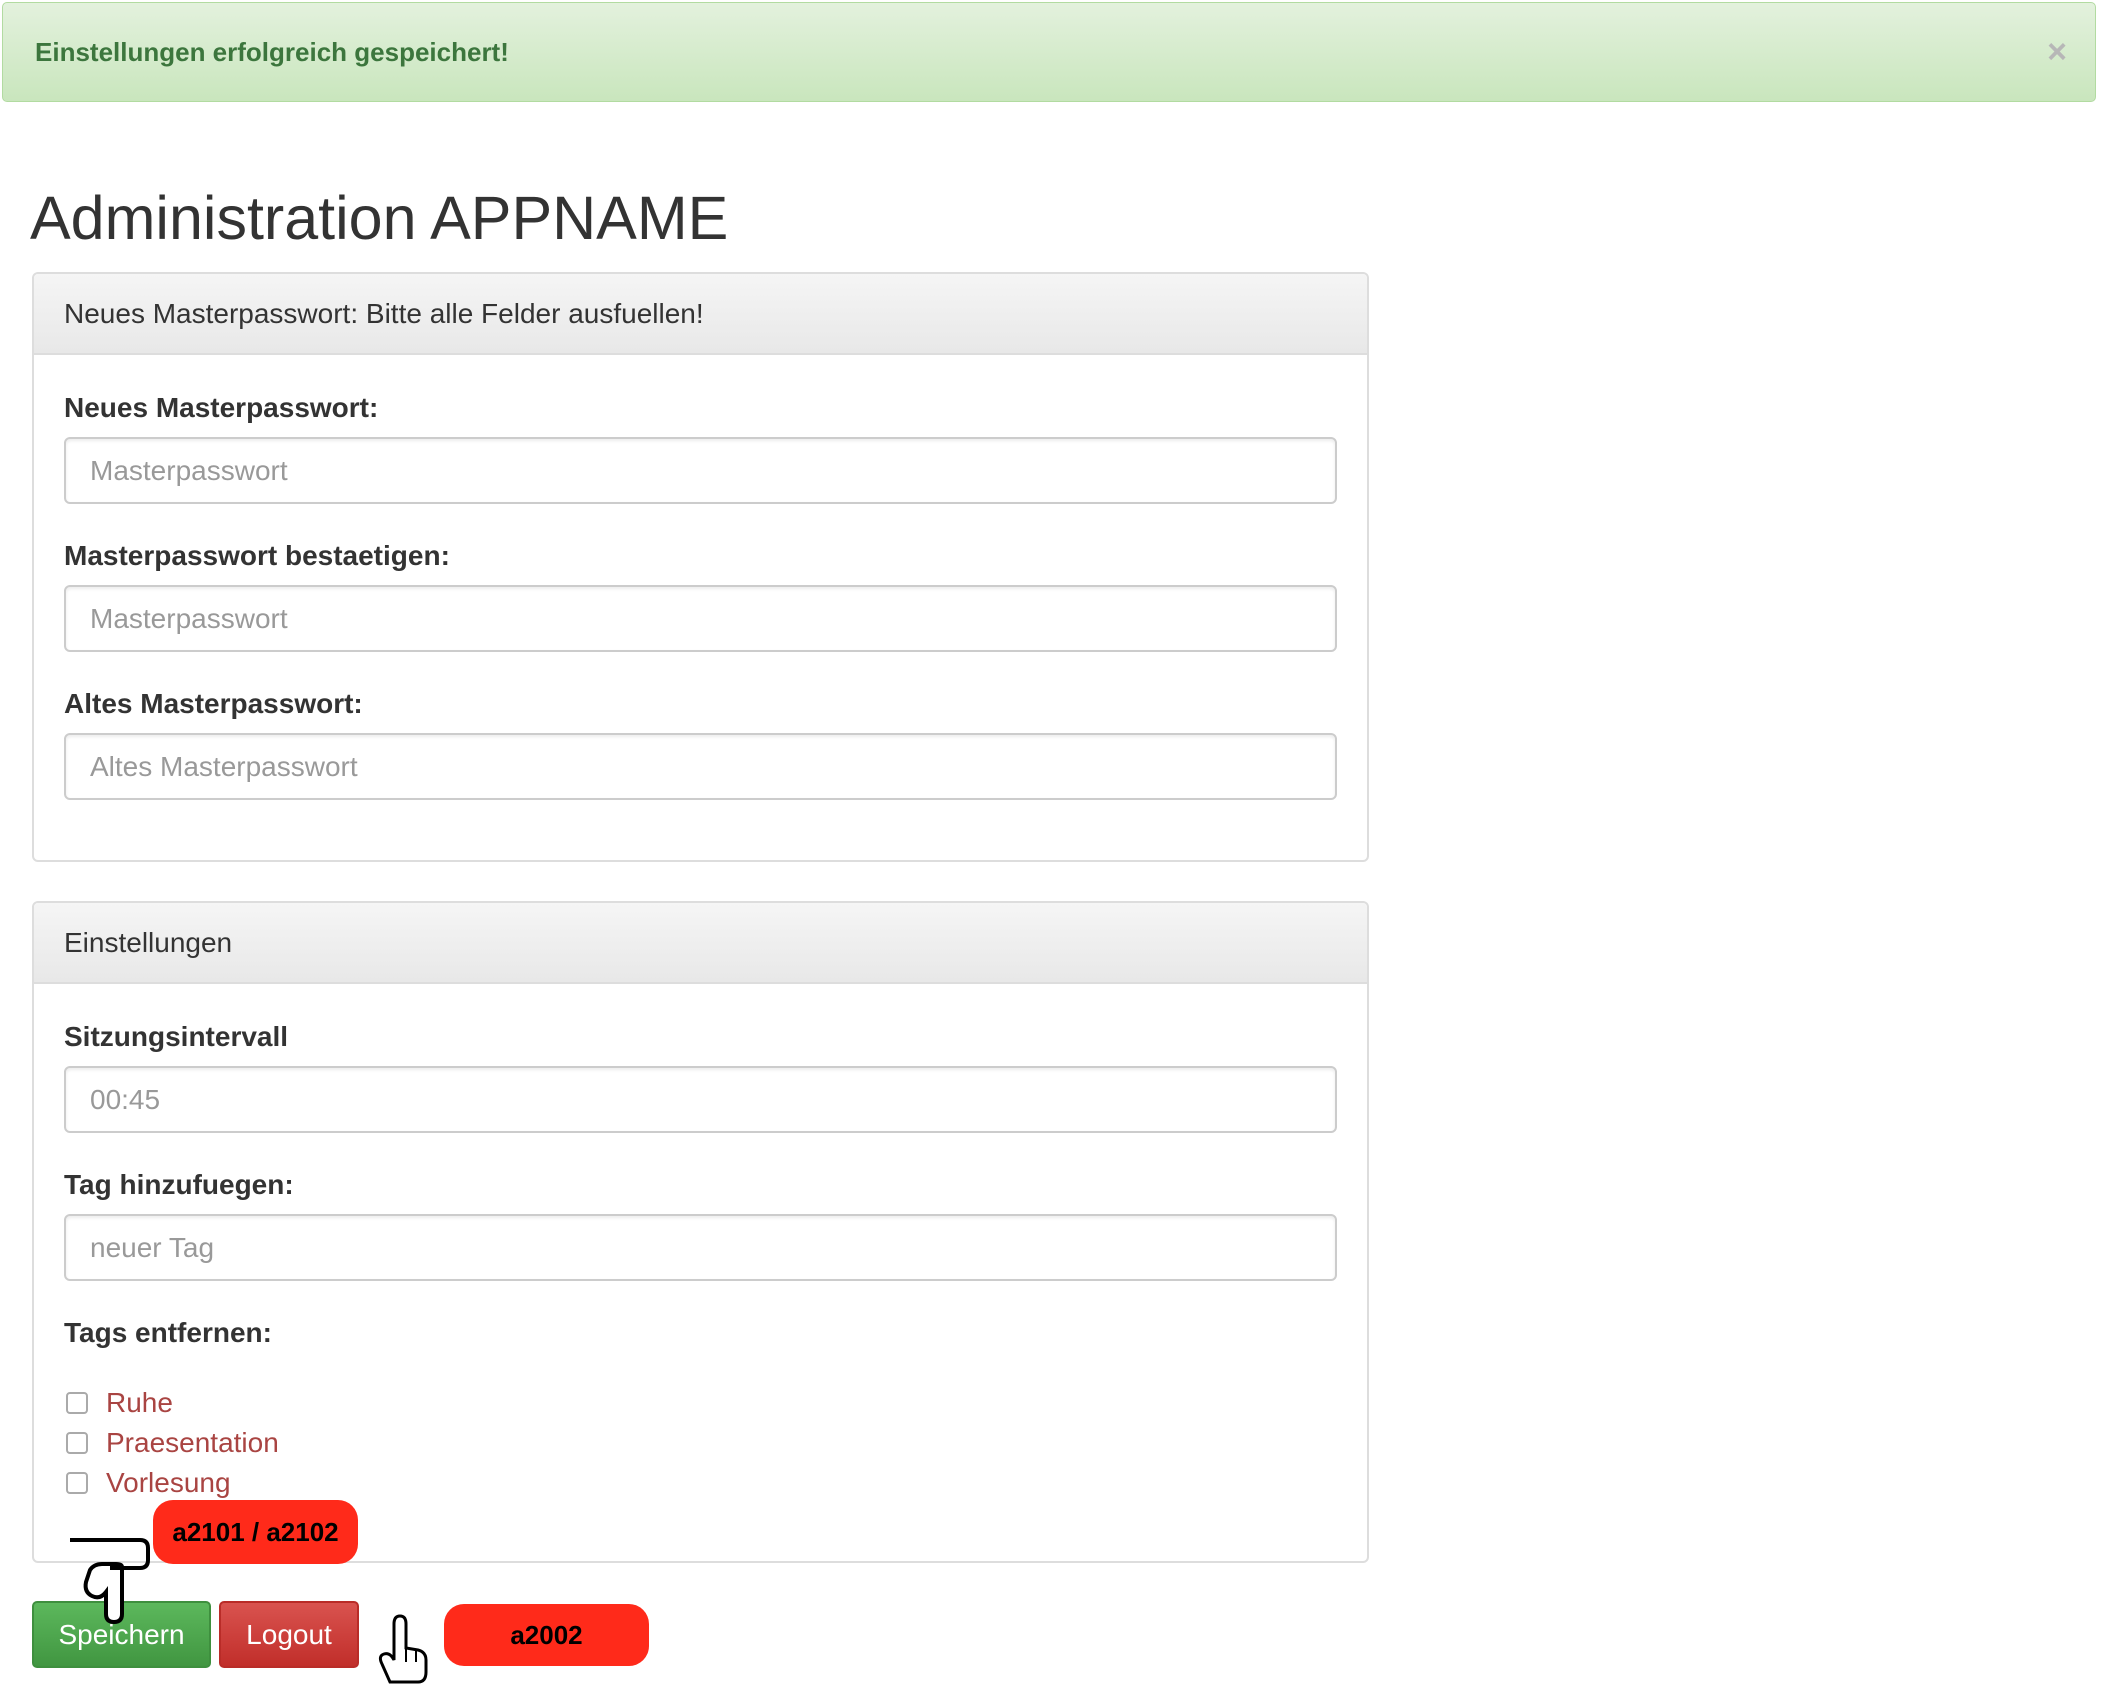 This screenshot has height=1684, width=2102. Describe the element at coordinates (700, 1099) in the screenshot. I see `session-interval-input` at that location.